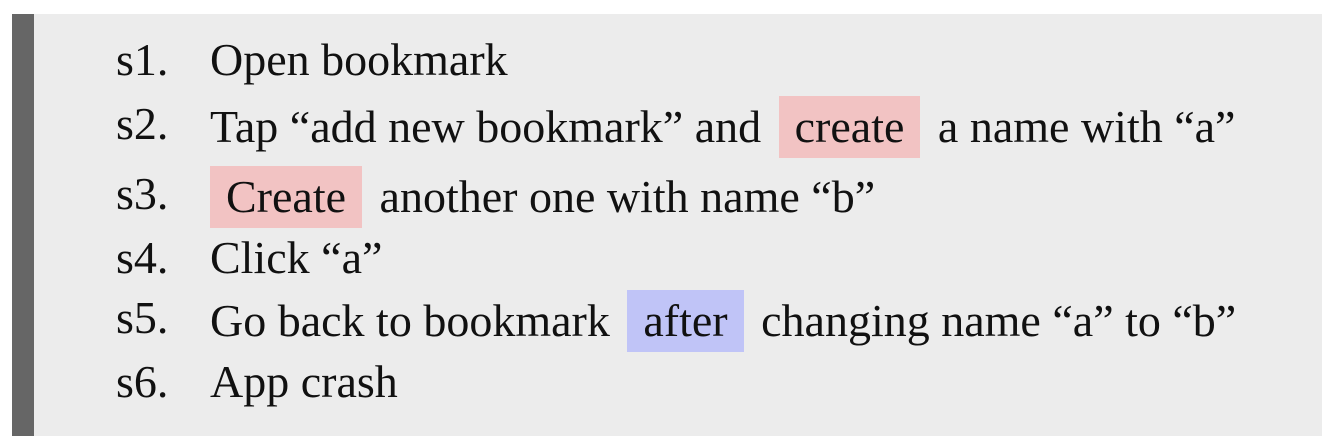 The image size is (1340, 446). What do you see at coordinates (410, 320) in the screenshot?
I see `step-text-before: Go back to bookmark` at bounding box center [410, 320].